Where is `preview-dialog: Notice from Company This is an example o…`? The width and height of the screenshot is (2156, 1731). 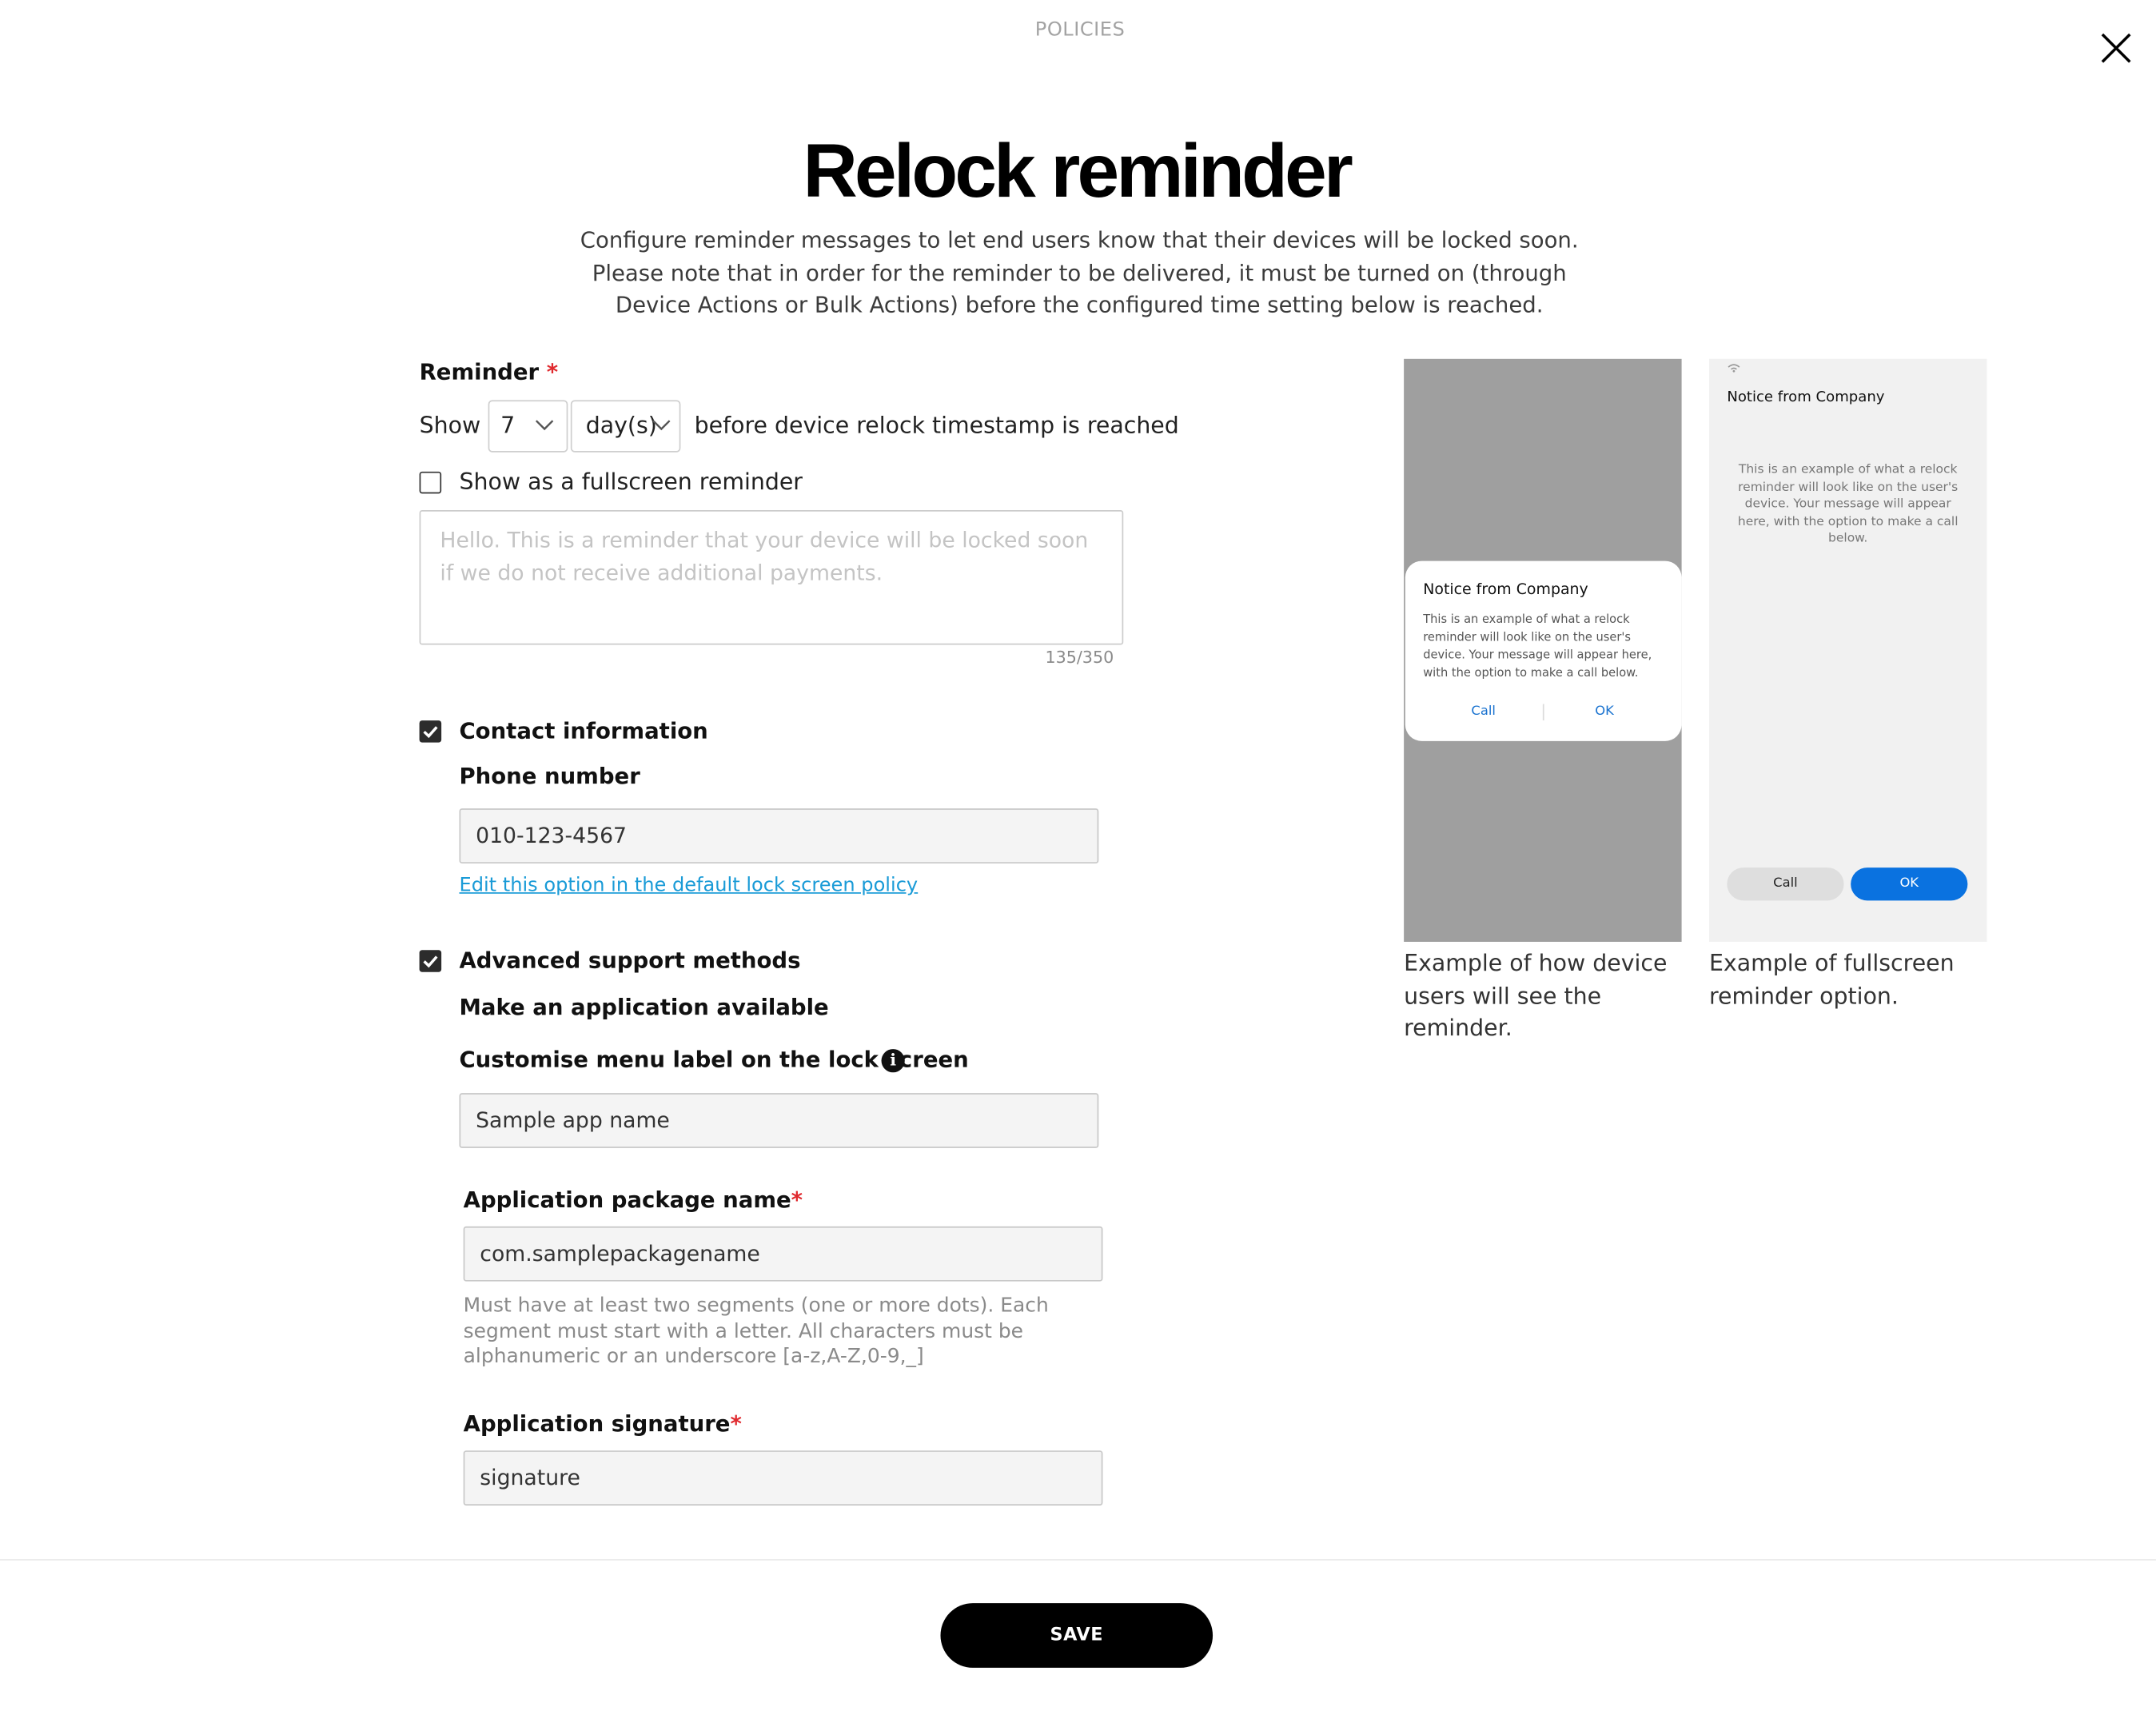
preview-dialog: Notice from Company This is an example o… is located at coordinates (1544, 650).